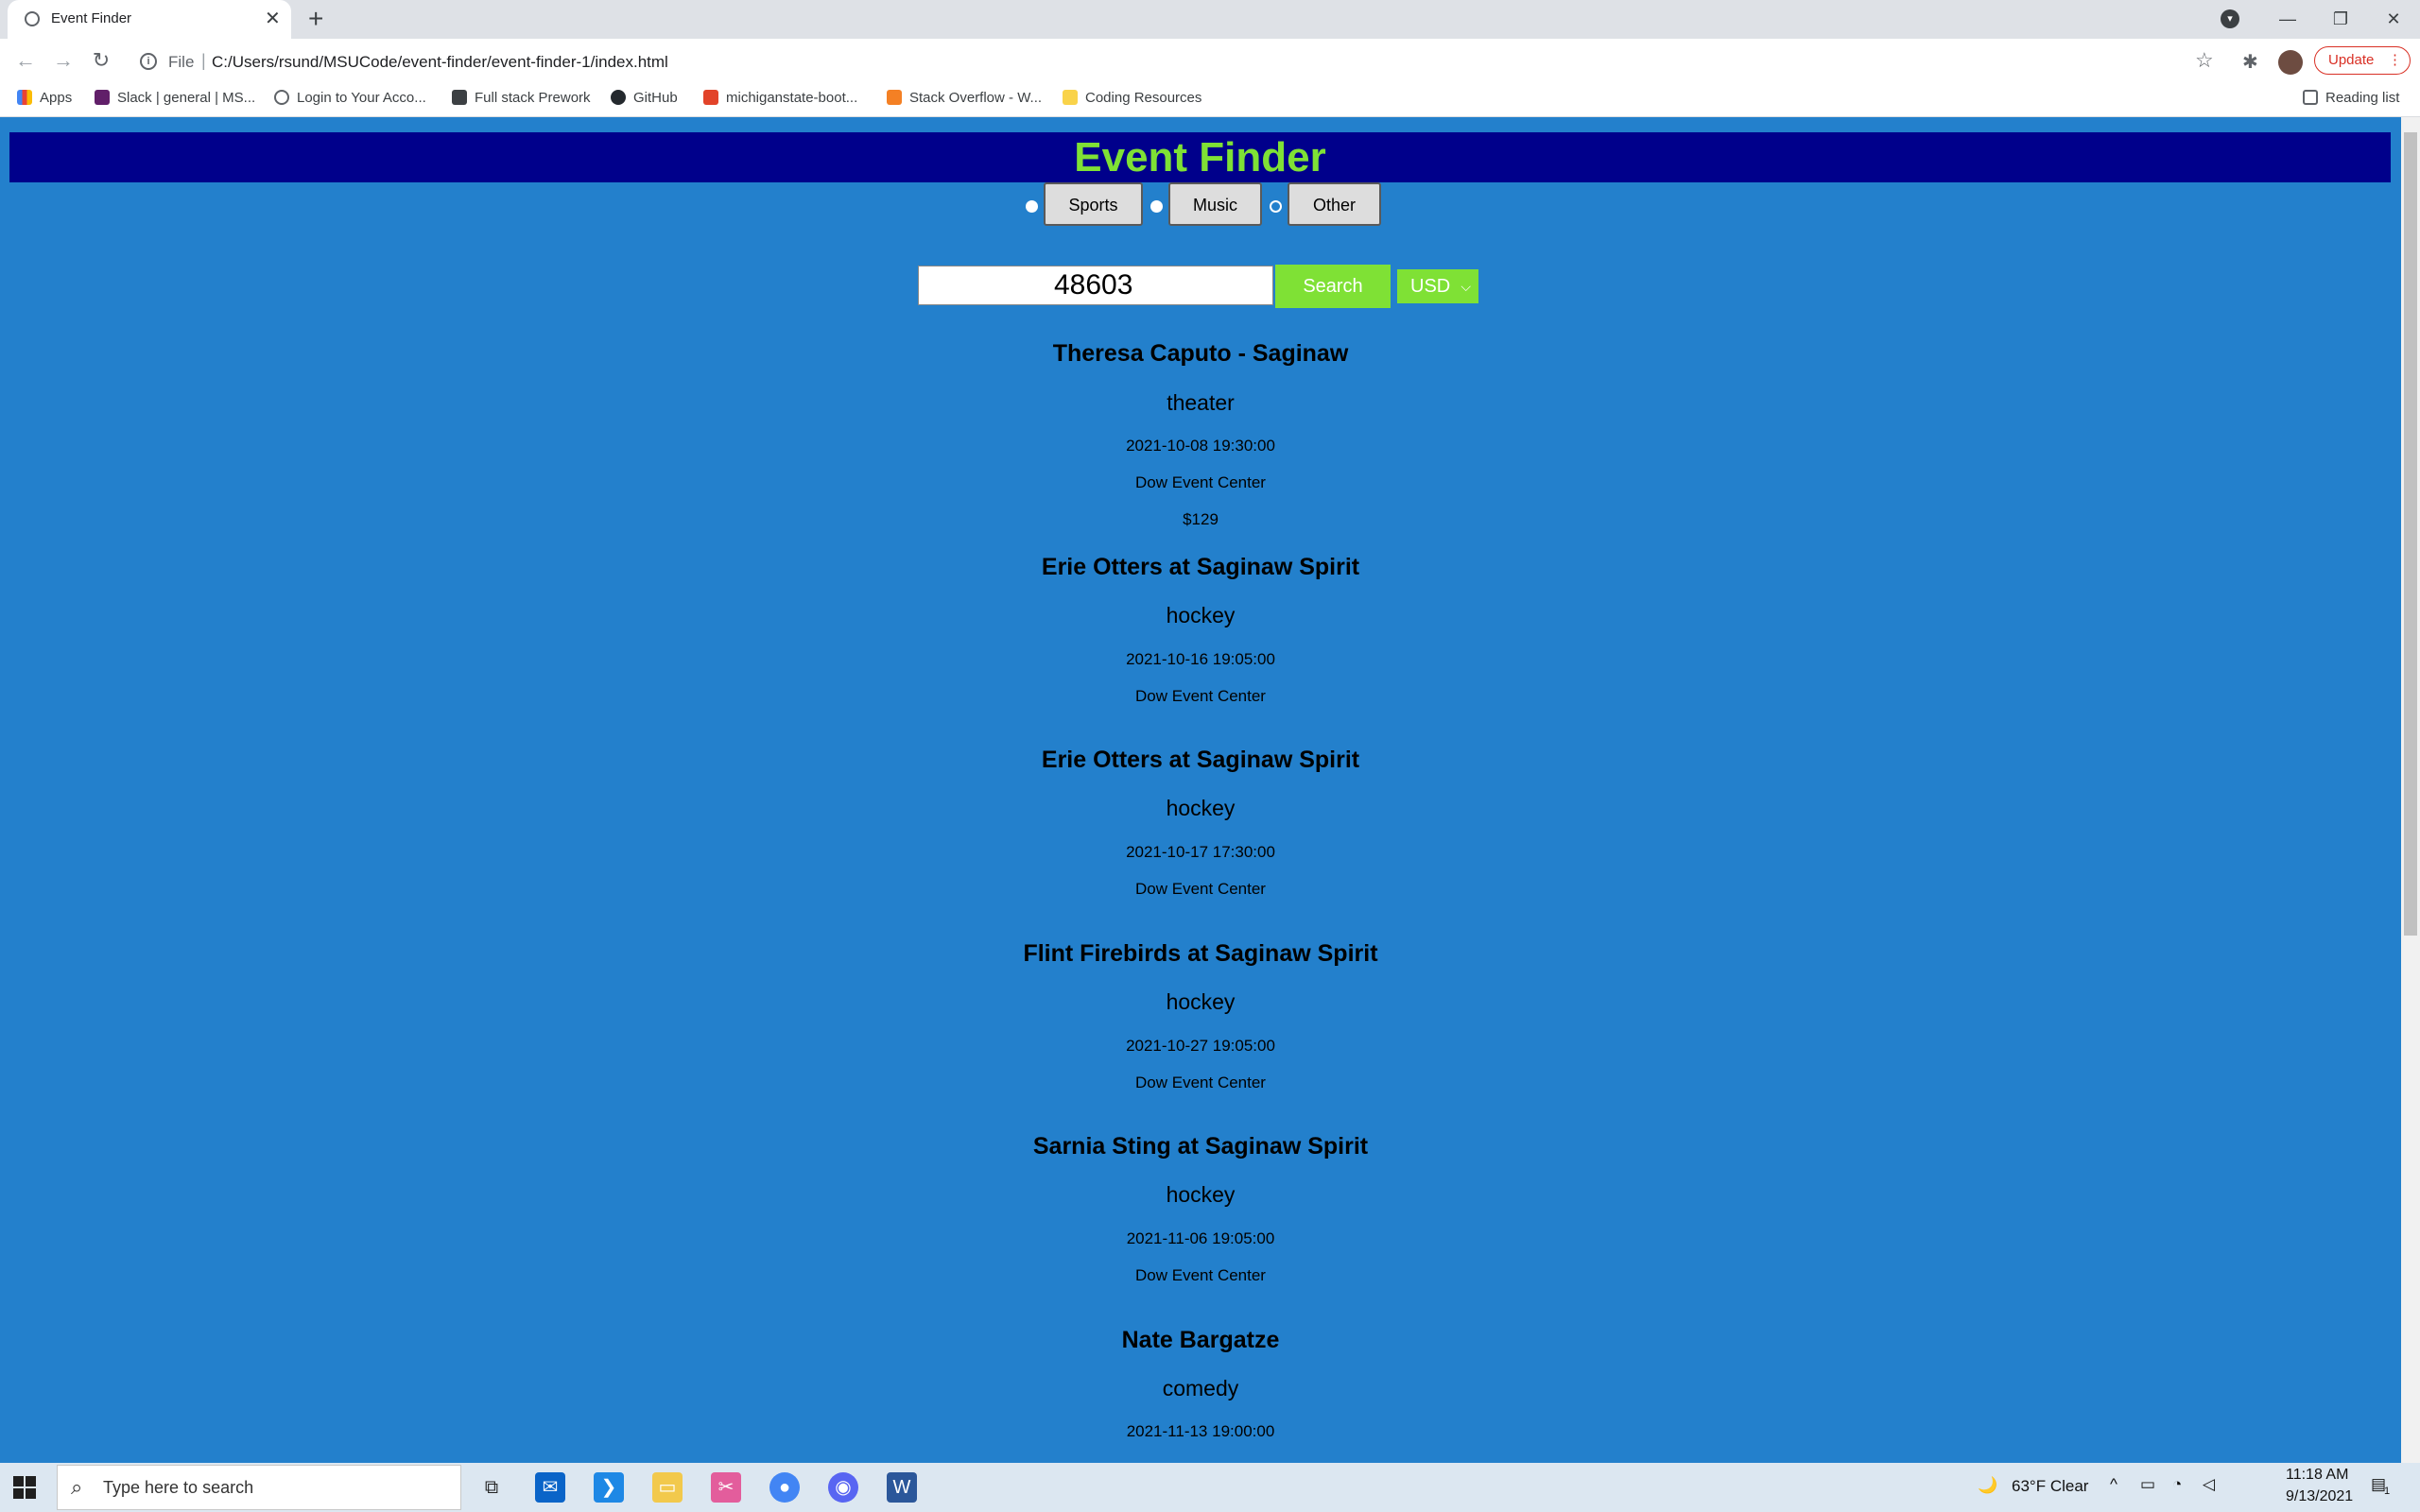 The width and height of the screenshot is (2420, 1512). What do you see at coordinates (103, 97) in the screenshot?
I see `slack-icon` at bounding box center [103, 97].